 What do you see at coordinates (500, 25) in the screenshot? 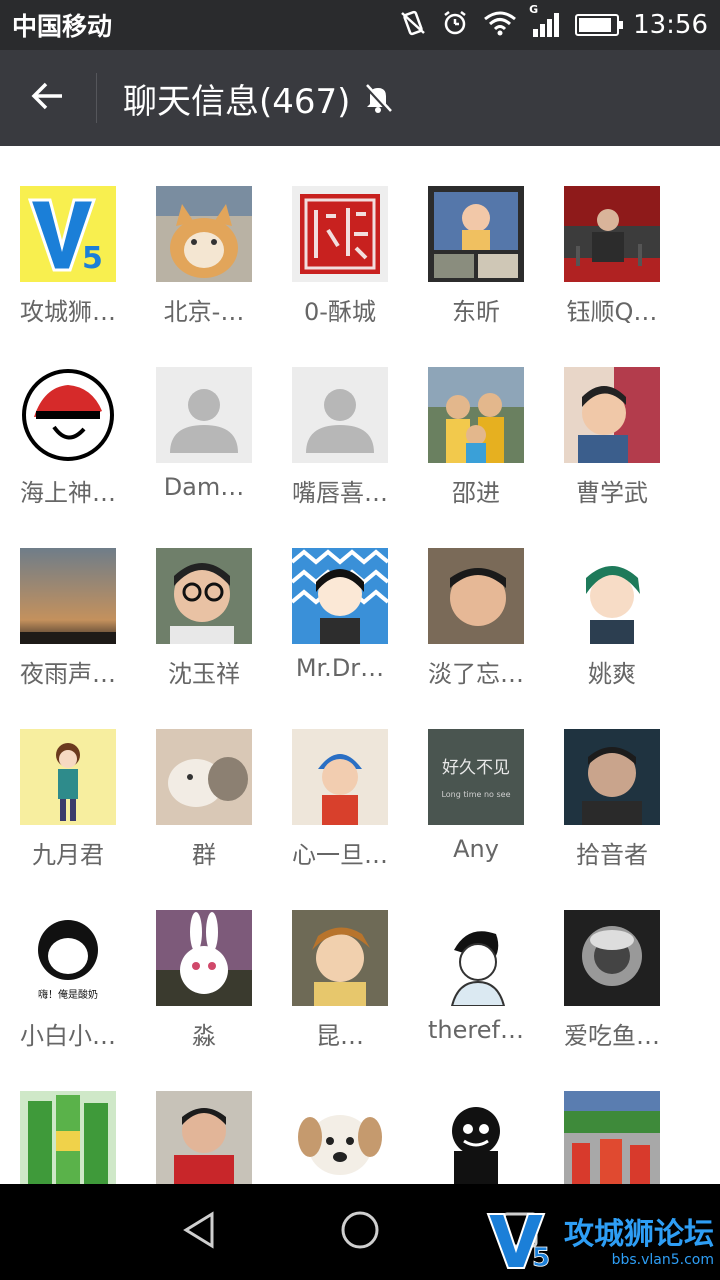
I see `wifi-icon` at bounding box center [500, 25].